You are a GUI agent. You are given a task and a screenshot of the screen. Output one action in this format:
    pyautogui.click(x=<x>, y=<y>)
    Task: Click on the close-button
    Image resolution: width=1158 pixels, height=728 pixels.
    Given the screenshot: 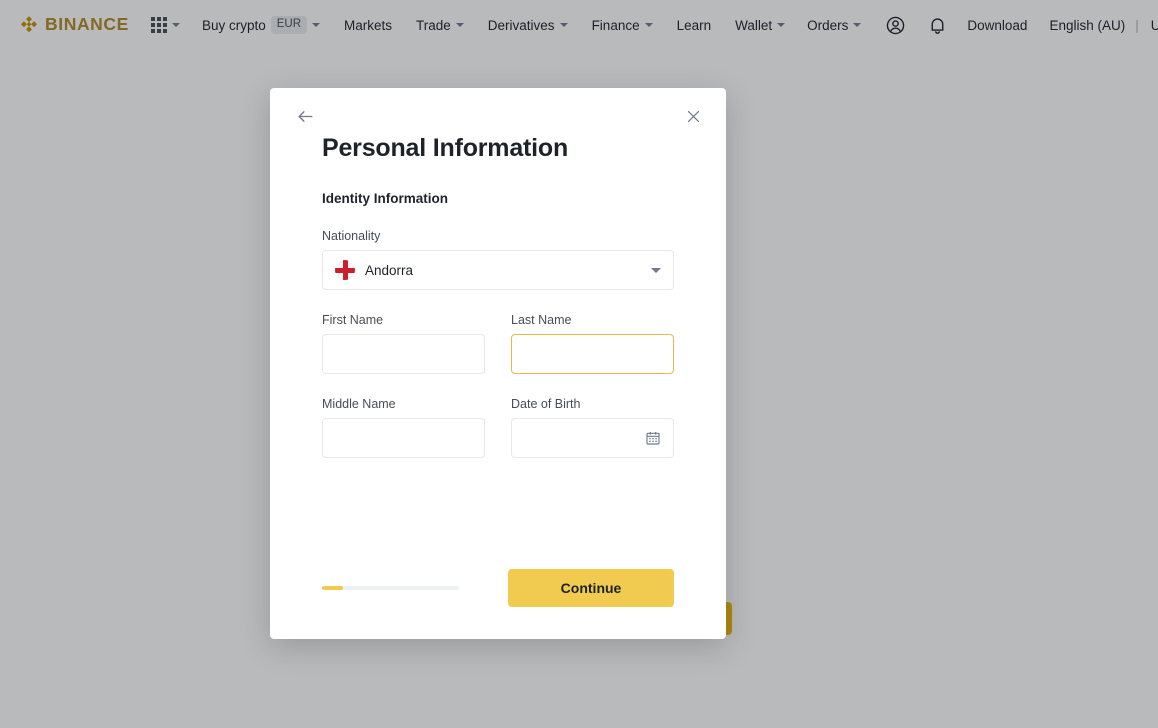 What is the action you would take?
    pyautogui.click(x=693, y=116)
    